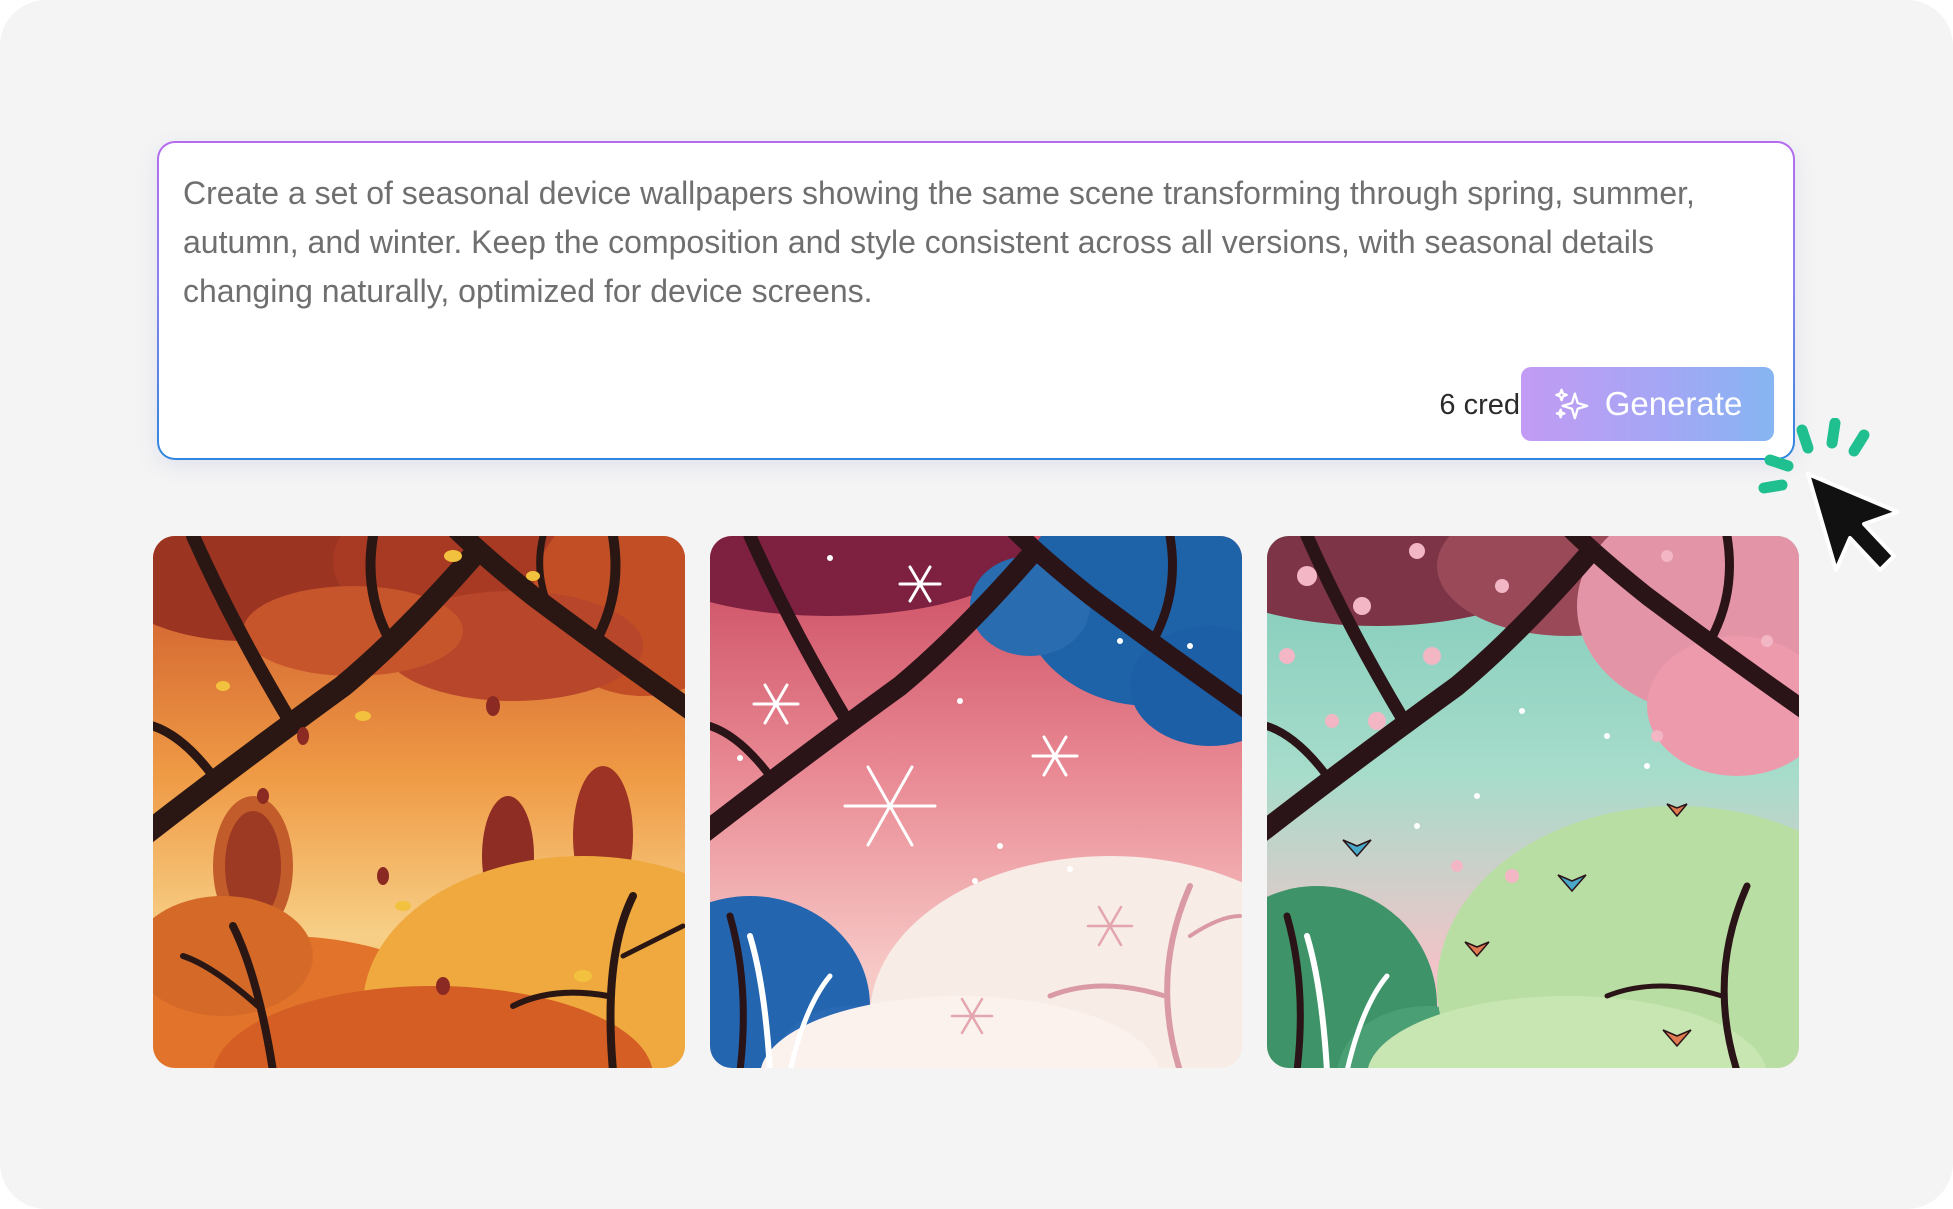 Image resolution: width=1953 pixels, height=1209 pixels. I want to click on wallpaper-thumbnail-winter, so click(976, 802).